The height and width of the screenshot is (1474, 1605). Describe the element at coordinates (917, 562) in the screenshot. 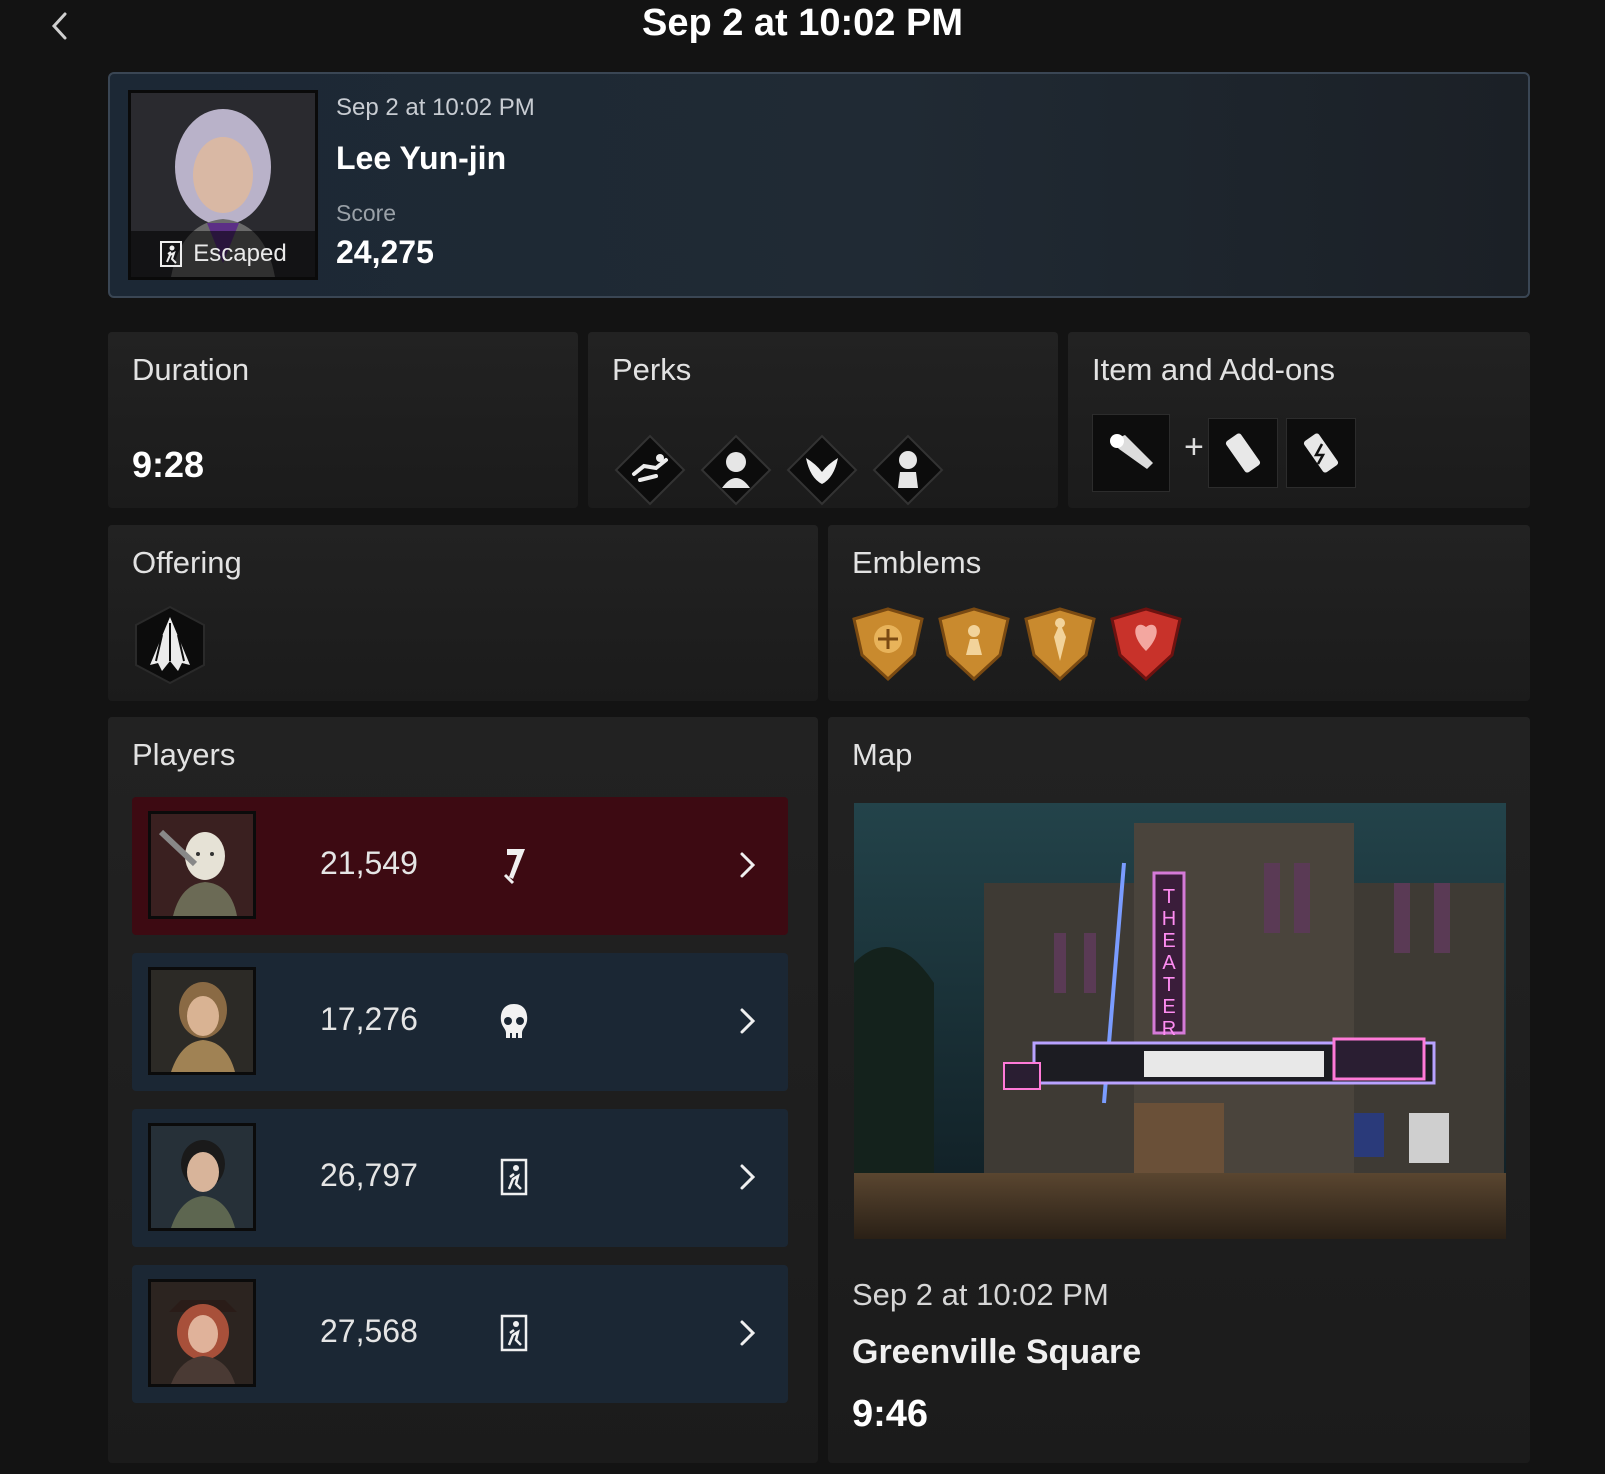

I see `emblems-title: Emblems` at that location.